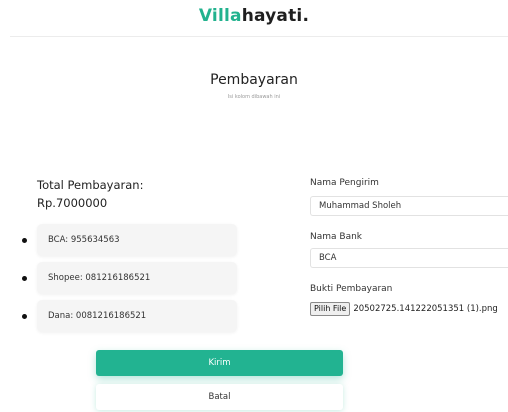 Image resolution: width=508 pixels, height=412 pixels. I want to click on payment-method-shopee: Shopee: 081216186521, so click(137, 278).